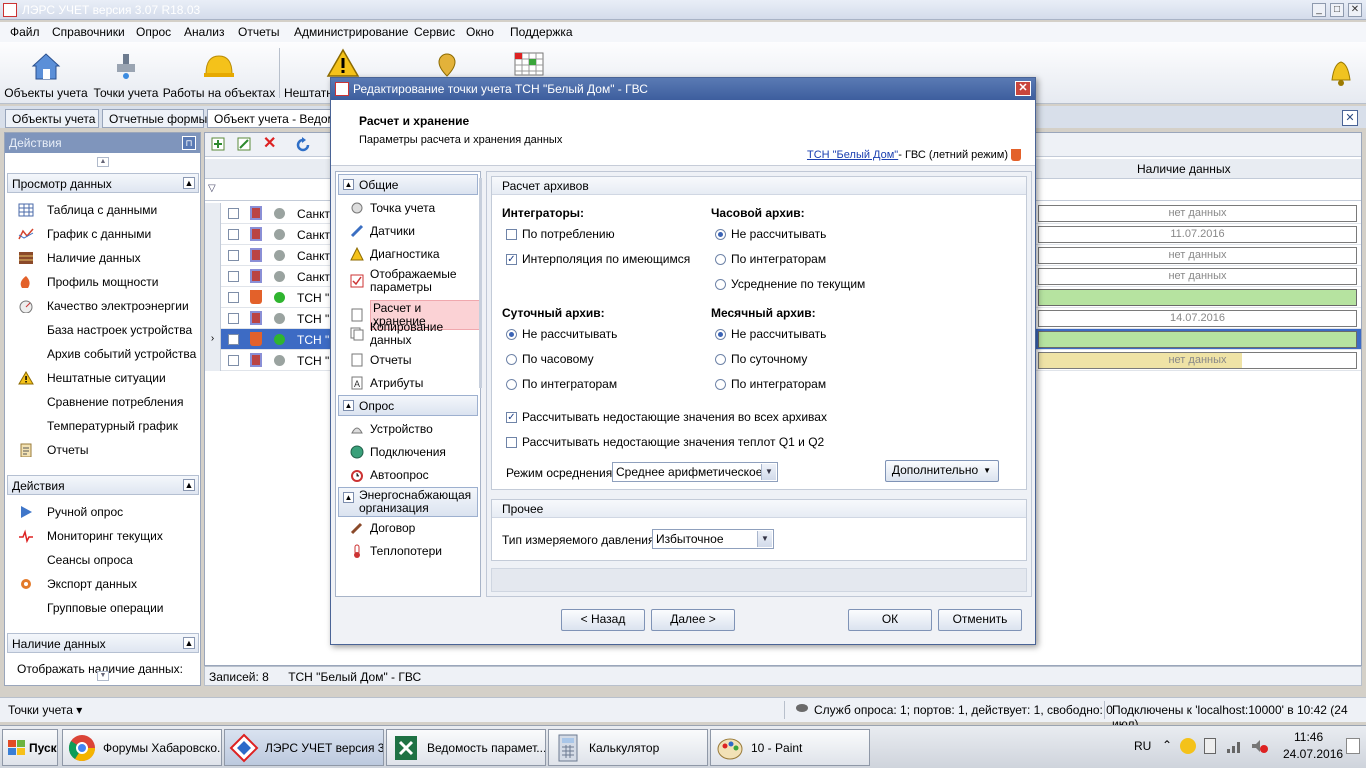  Describe the element at coordinates (389, 475) in the screenshot. I see `nav-item-autopoll: Автоопрос` at that location.